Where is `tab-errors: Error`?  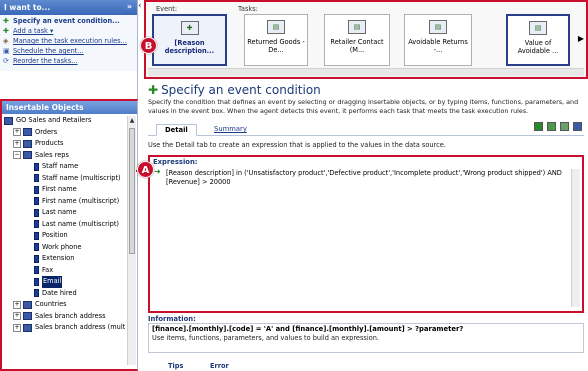
tab-errors: Error is located at coordinates (219, 366).